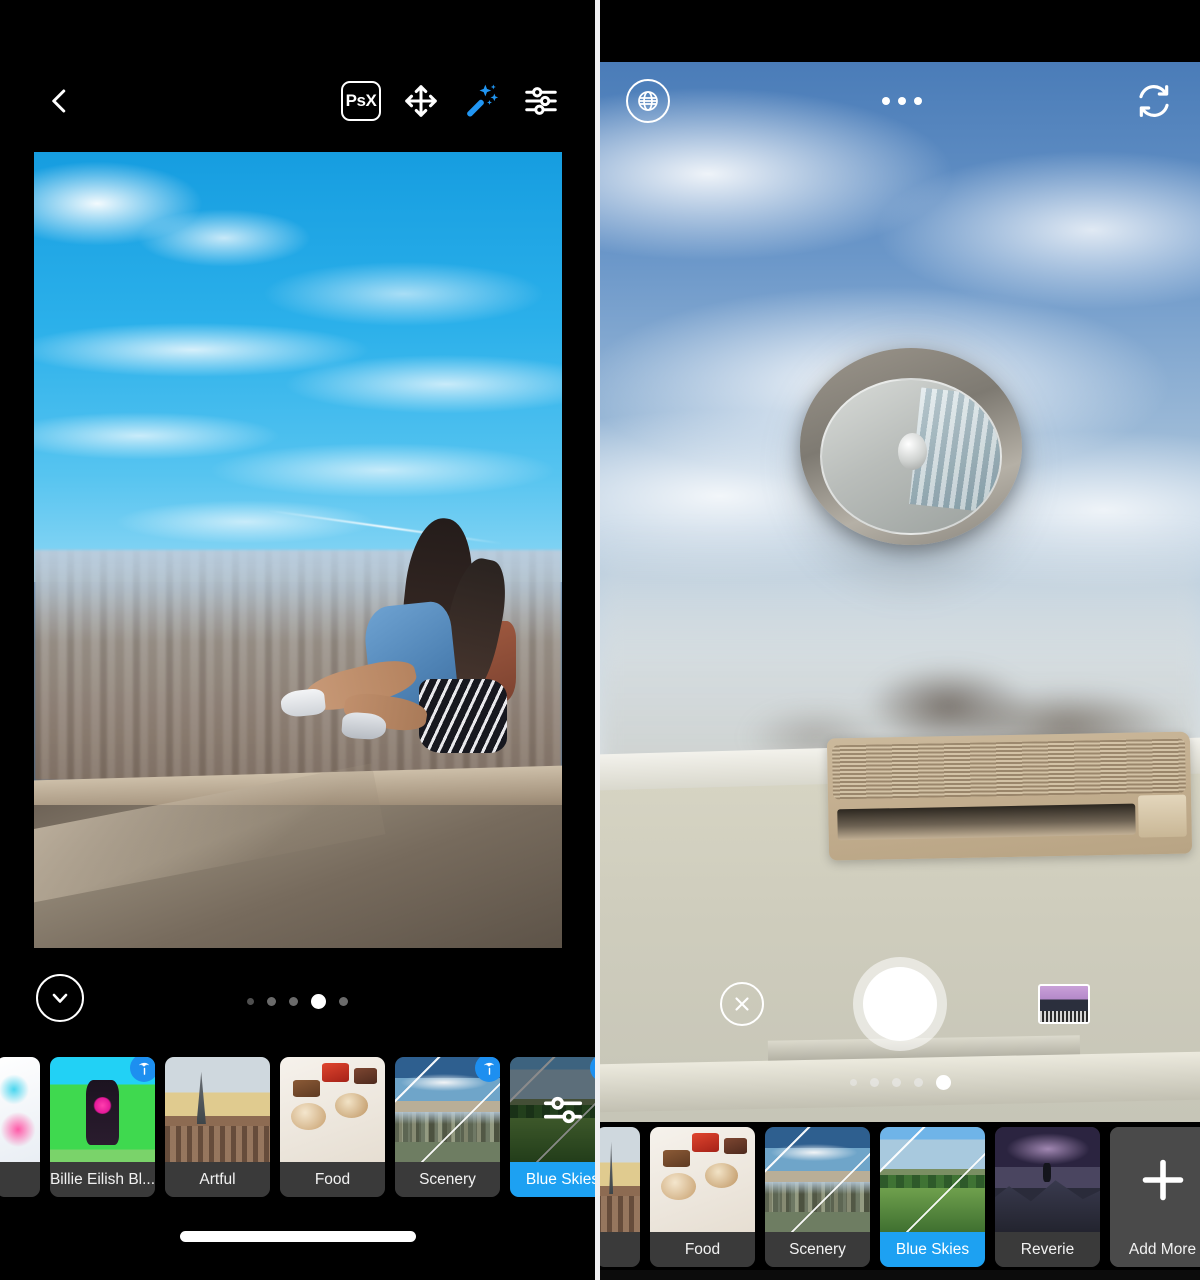  What do you see at coordinates (297, 101) in the screenshot?
I see `editor-toolbar: PsX` at bounding box center [297, 101].